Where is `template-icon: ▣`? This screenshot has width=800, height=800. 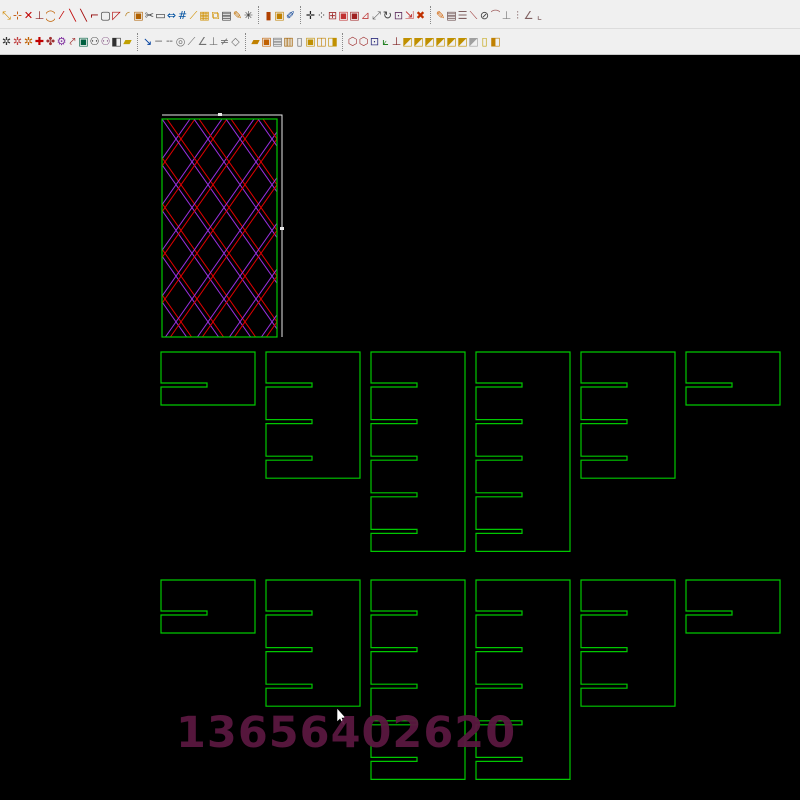 template-icon: ▣ is located at coordinates (266, 41).